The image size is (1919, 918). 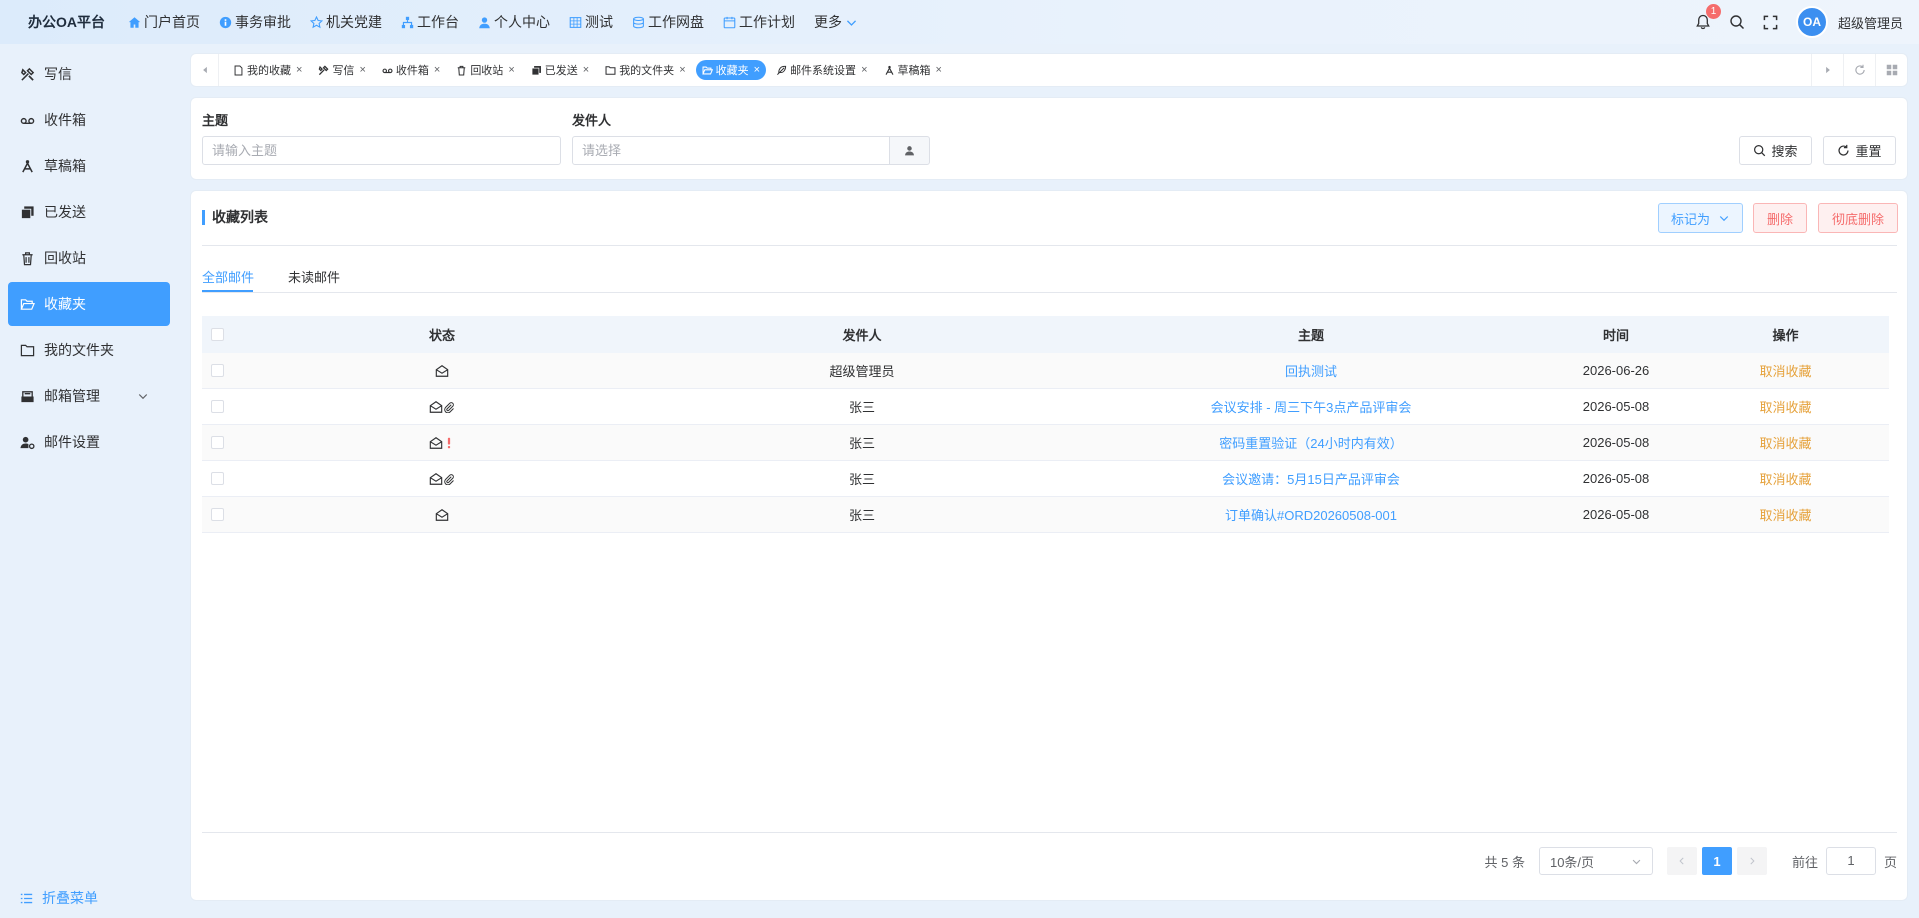 I want to click on page-number-current: 1, so click(x=1716, y=861).